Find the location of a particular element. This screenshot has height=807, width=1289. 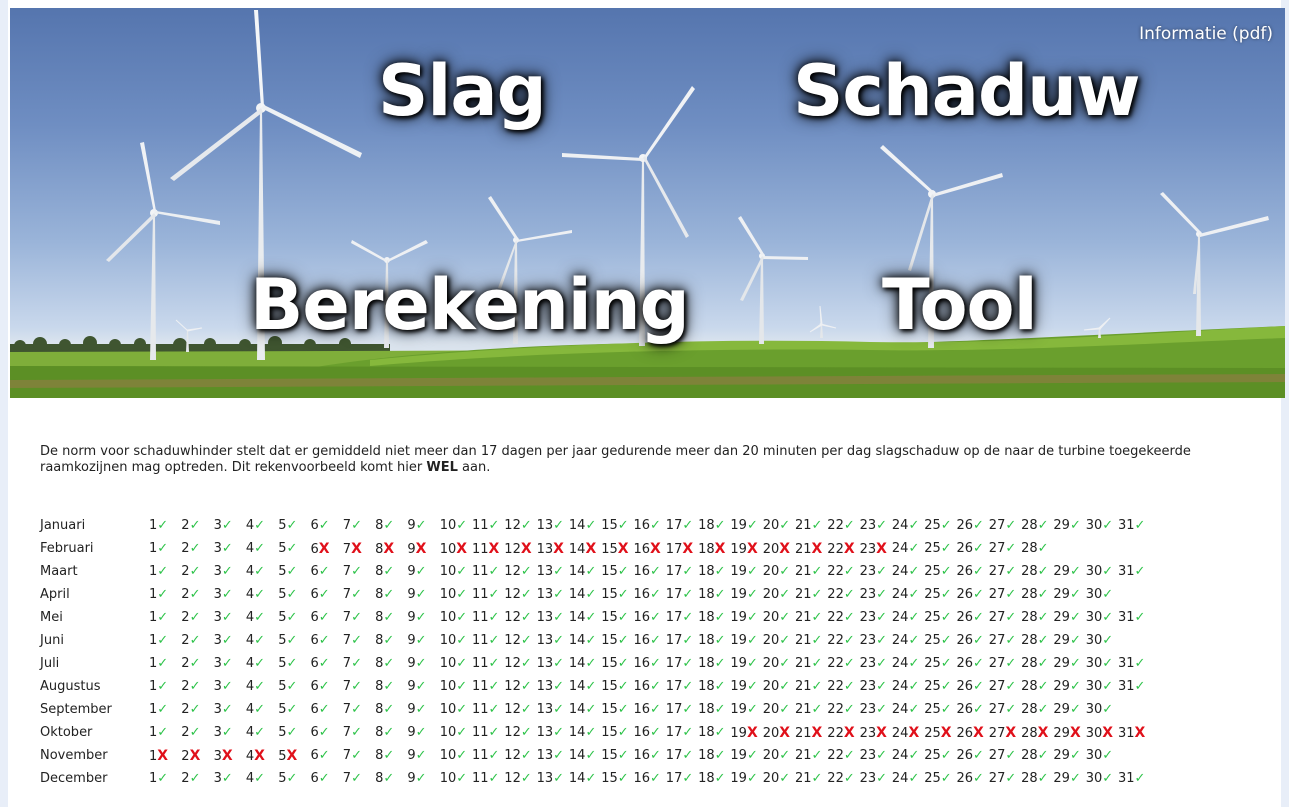

month-label: Mei is located at coordinates (51, 617).